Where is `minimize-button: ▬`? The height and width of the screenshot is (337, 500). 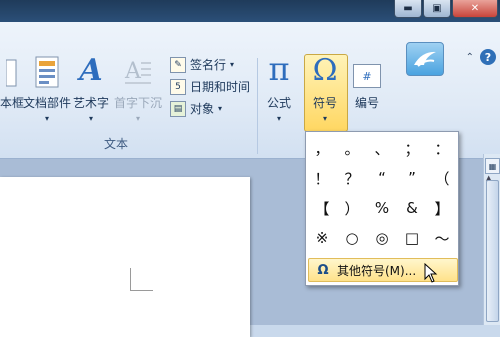 minimize-button: ▬ is located at coordinates (408, 9).